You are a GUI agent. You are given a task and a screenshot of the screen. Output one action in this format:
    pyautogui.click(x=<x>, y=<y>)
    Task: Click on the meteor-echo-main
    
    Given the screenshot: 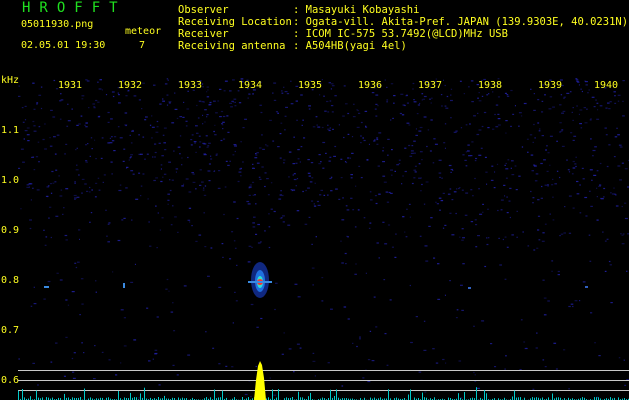 What is the action you would take?
    pyautogui.click(x=260, y=280)
    